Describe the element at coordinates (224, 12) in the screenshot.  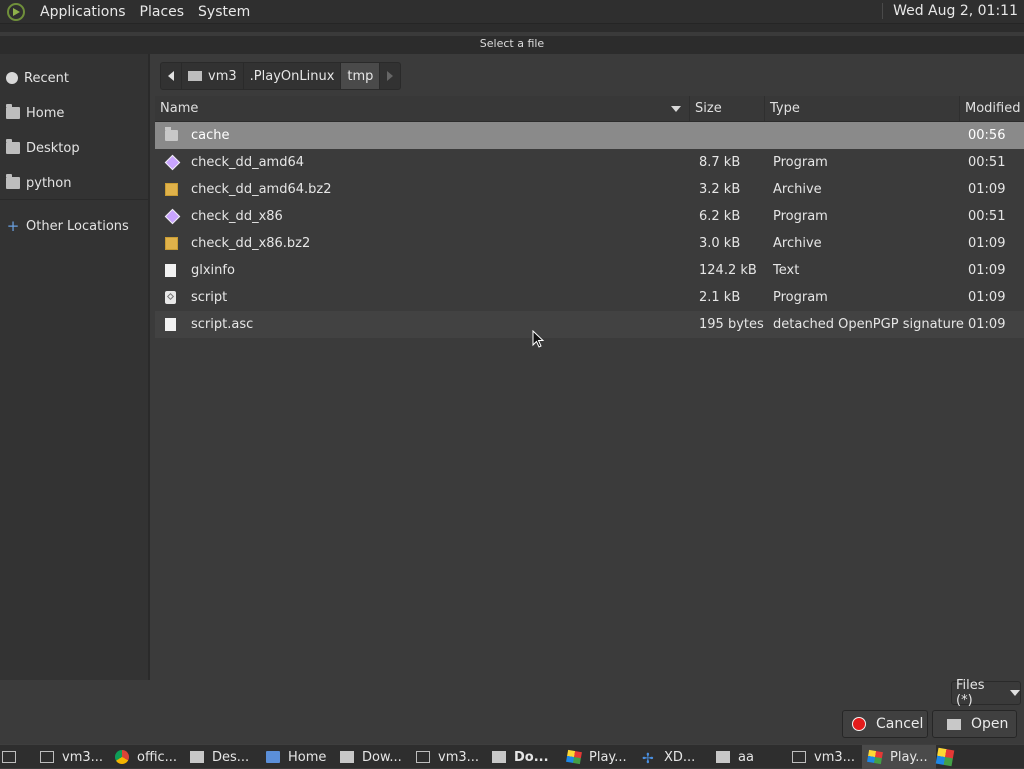
I see `system-menu: System` at that location.